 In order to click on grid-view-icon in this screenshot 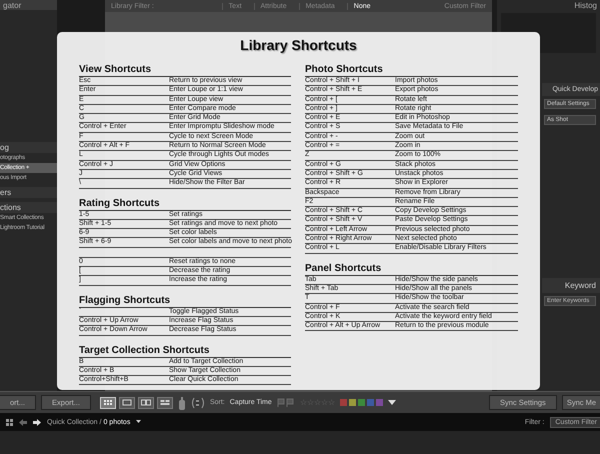, I will do `click(107, 402)`.